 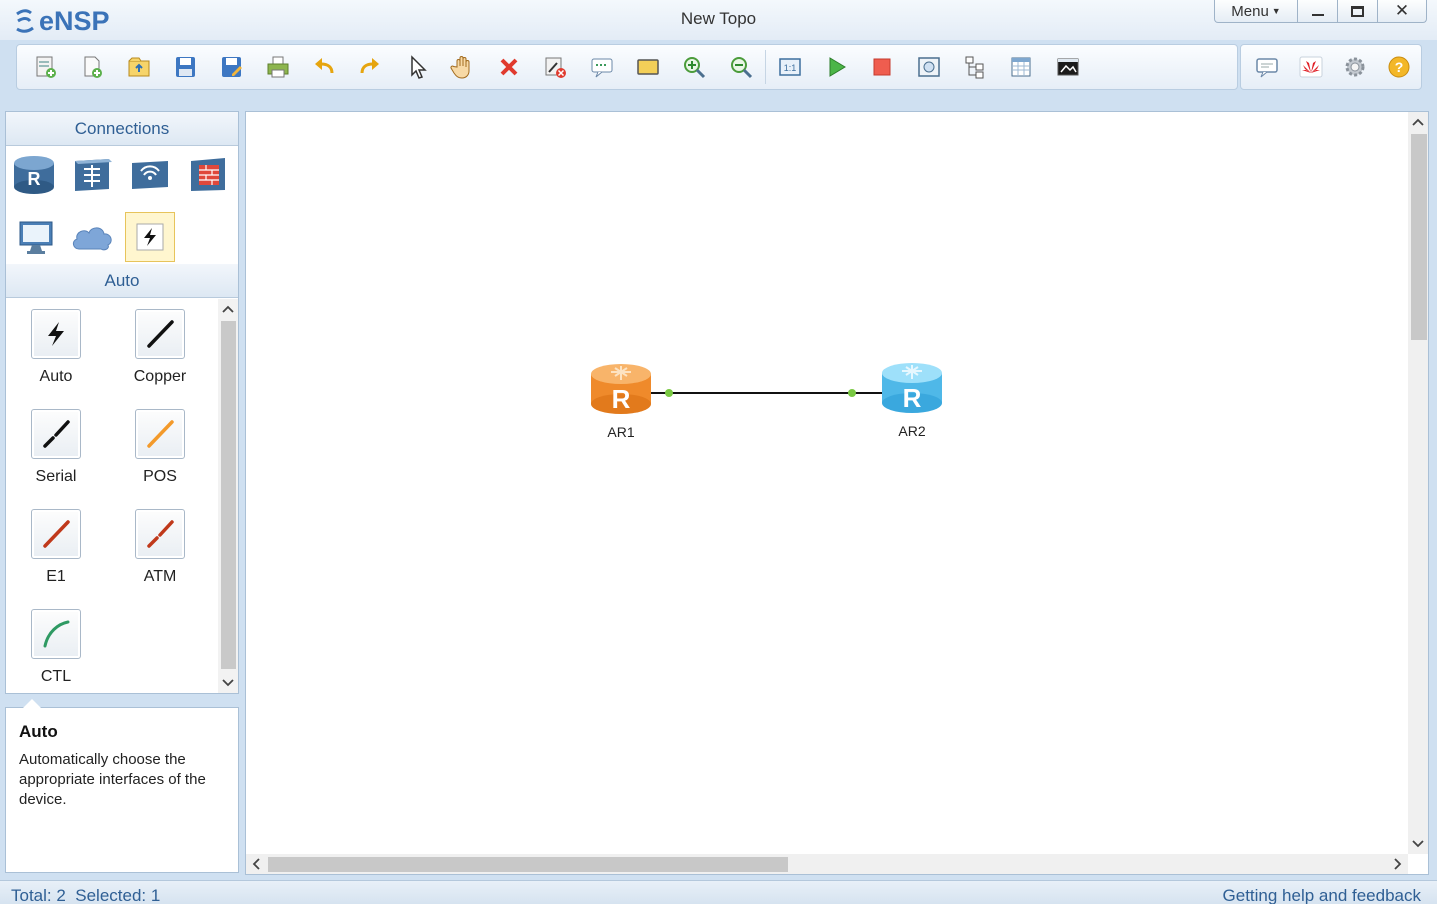 I want to click on wlan-category-icon, so click(x=150, y=175).